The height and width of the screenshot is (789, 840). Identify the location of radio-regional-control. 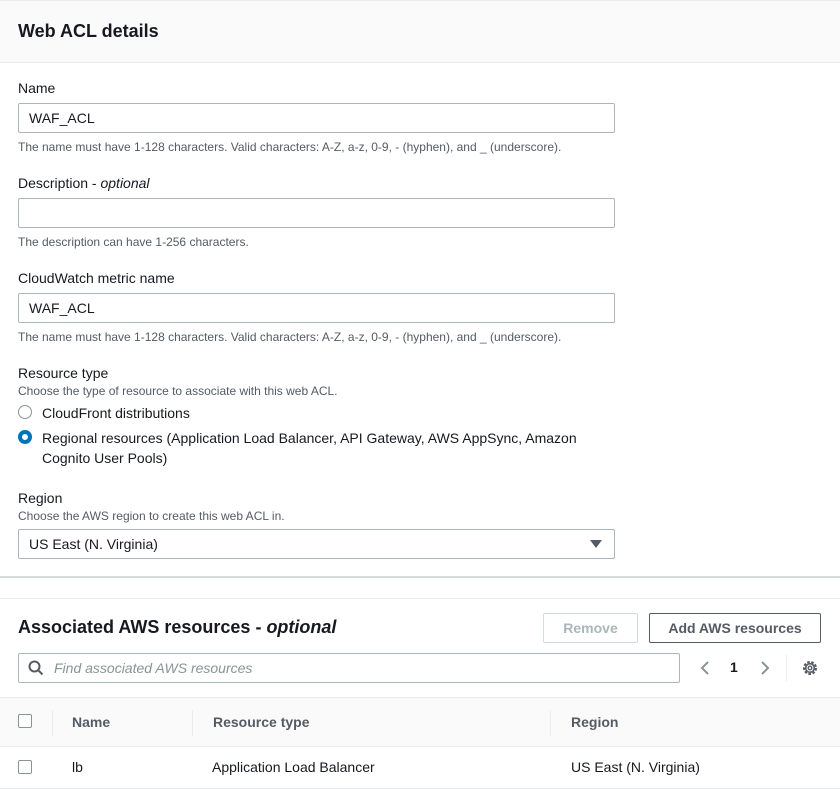
(25, 437).